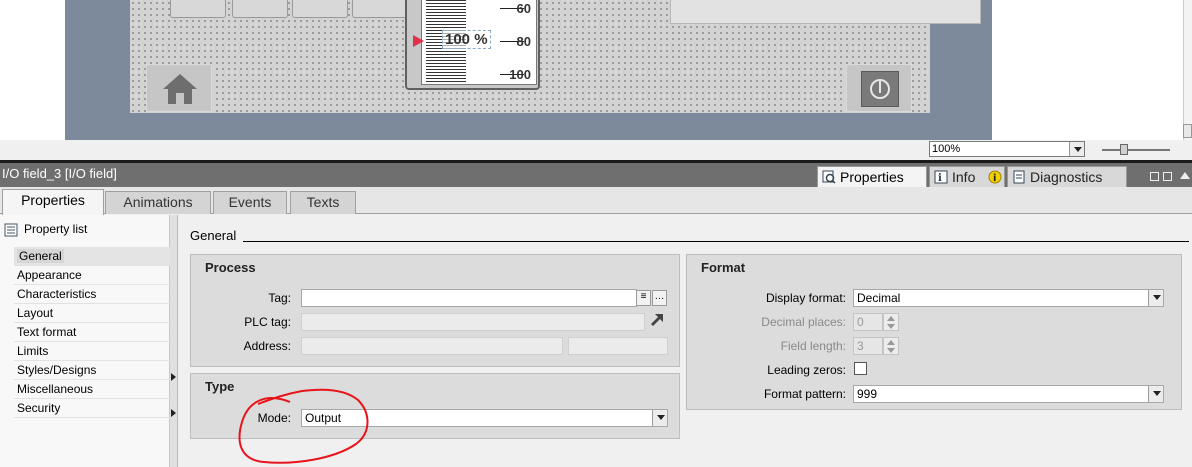 Image resolution: width=1192 pixels, height=467 pixels. What do you see at coordinates (198, 9) in the screenshot?
I see `screen-home-key` at bounding box center [198, 9].